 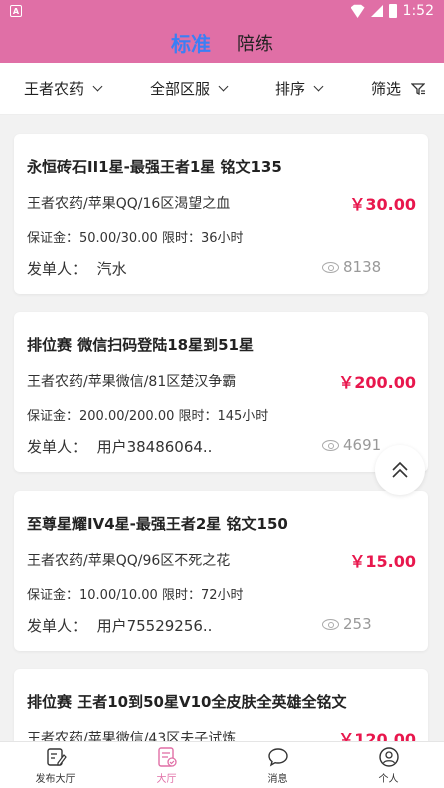 I want to click on filter-sort: 排序, so click(x=299, y=88).